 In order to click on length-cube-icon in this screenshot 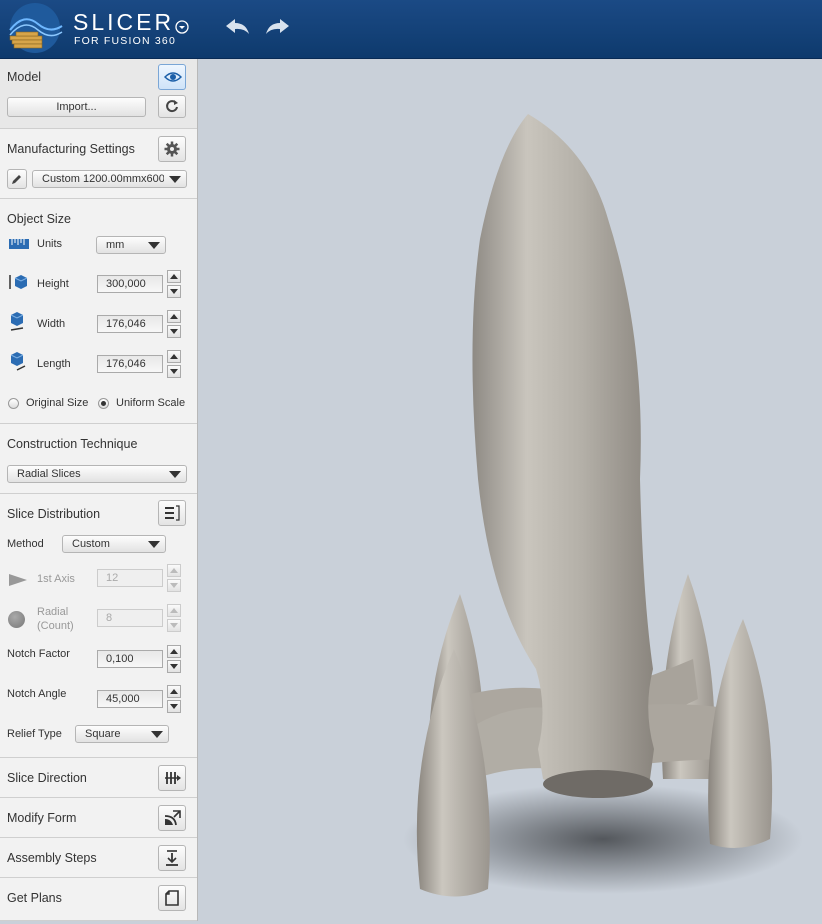, I will do `click(18, 361)`.